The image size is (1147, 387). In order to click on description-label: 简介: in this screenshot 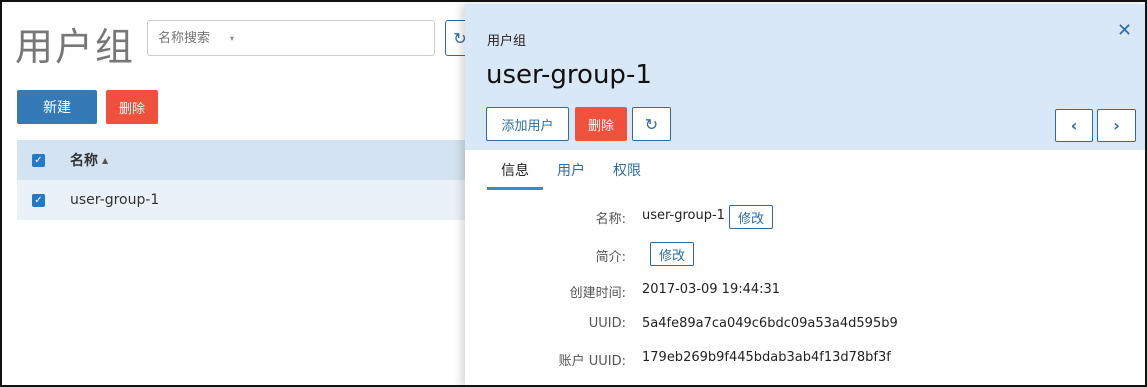, I will do `click(610, 257)`.